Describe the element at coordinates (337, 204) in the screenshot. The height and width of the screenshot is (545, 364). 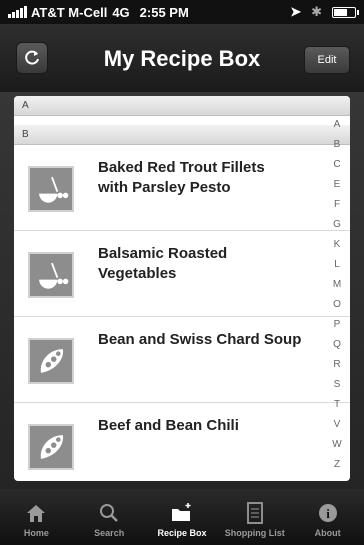
I see `index-letter: F` at that location.